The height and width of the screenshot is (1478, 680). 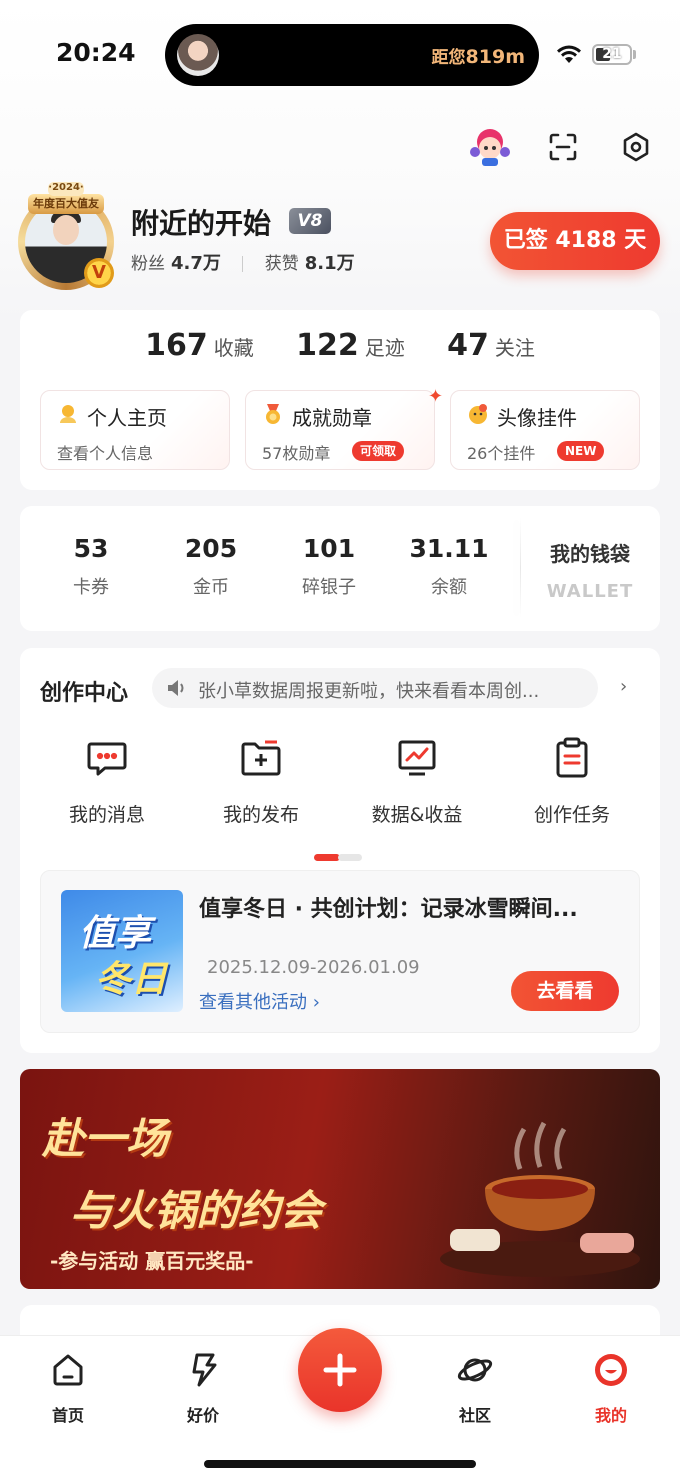 I want to click on avatar-pendant-year: ·2024·, so click(x=66, y=189).